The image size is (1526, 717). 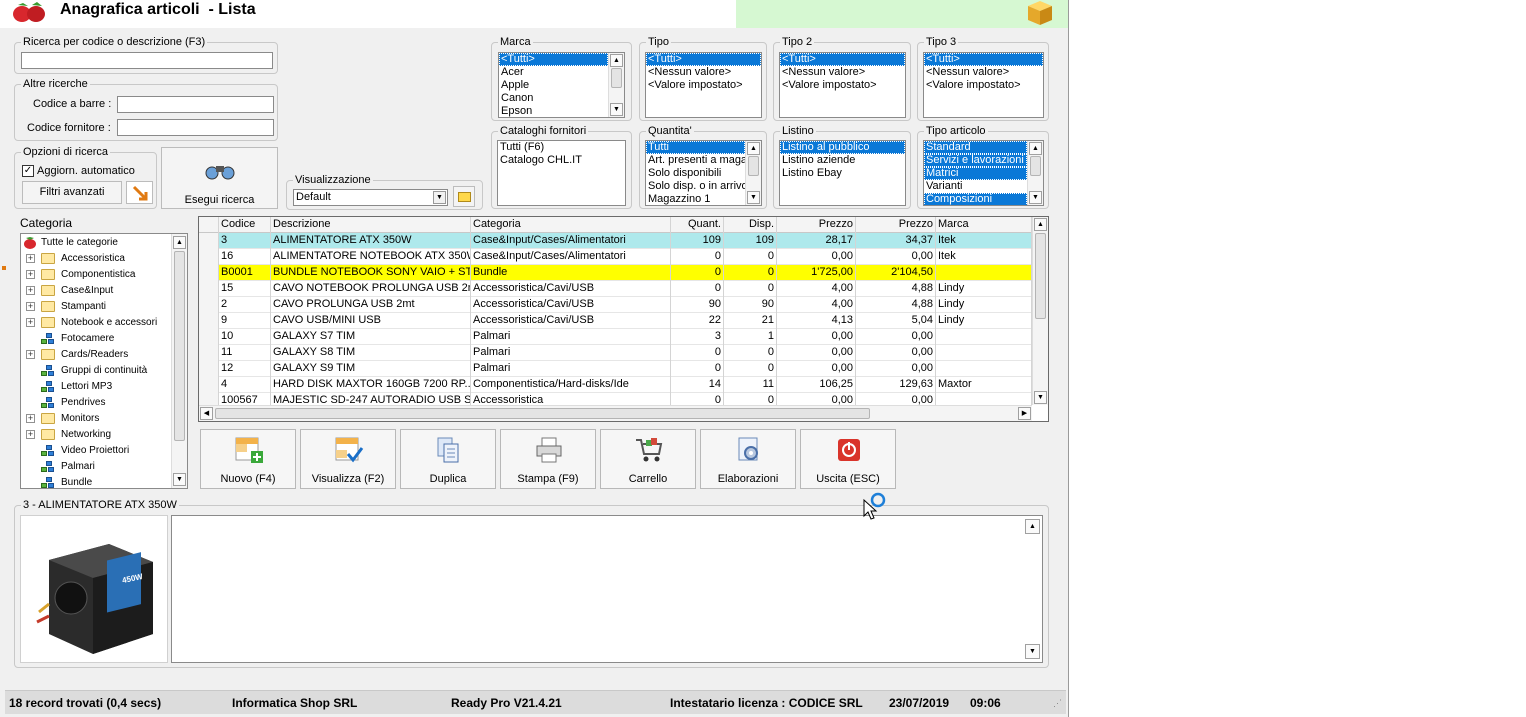 I want to click on table-cell: 1'725,00, so click(x=816, y=273).